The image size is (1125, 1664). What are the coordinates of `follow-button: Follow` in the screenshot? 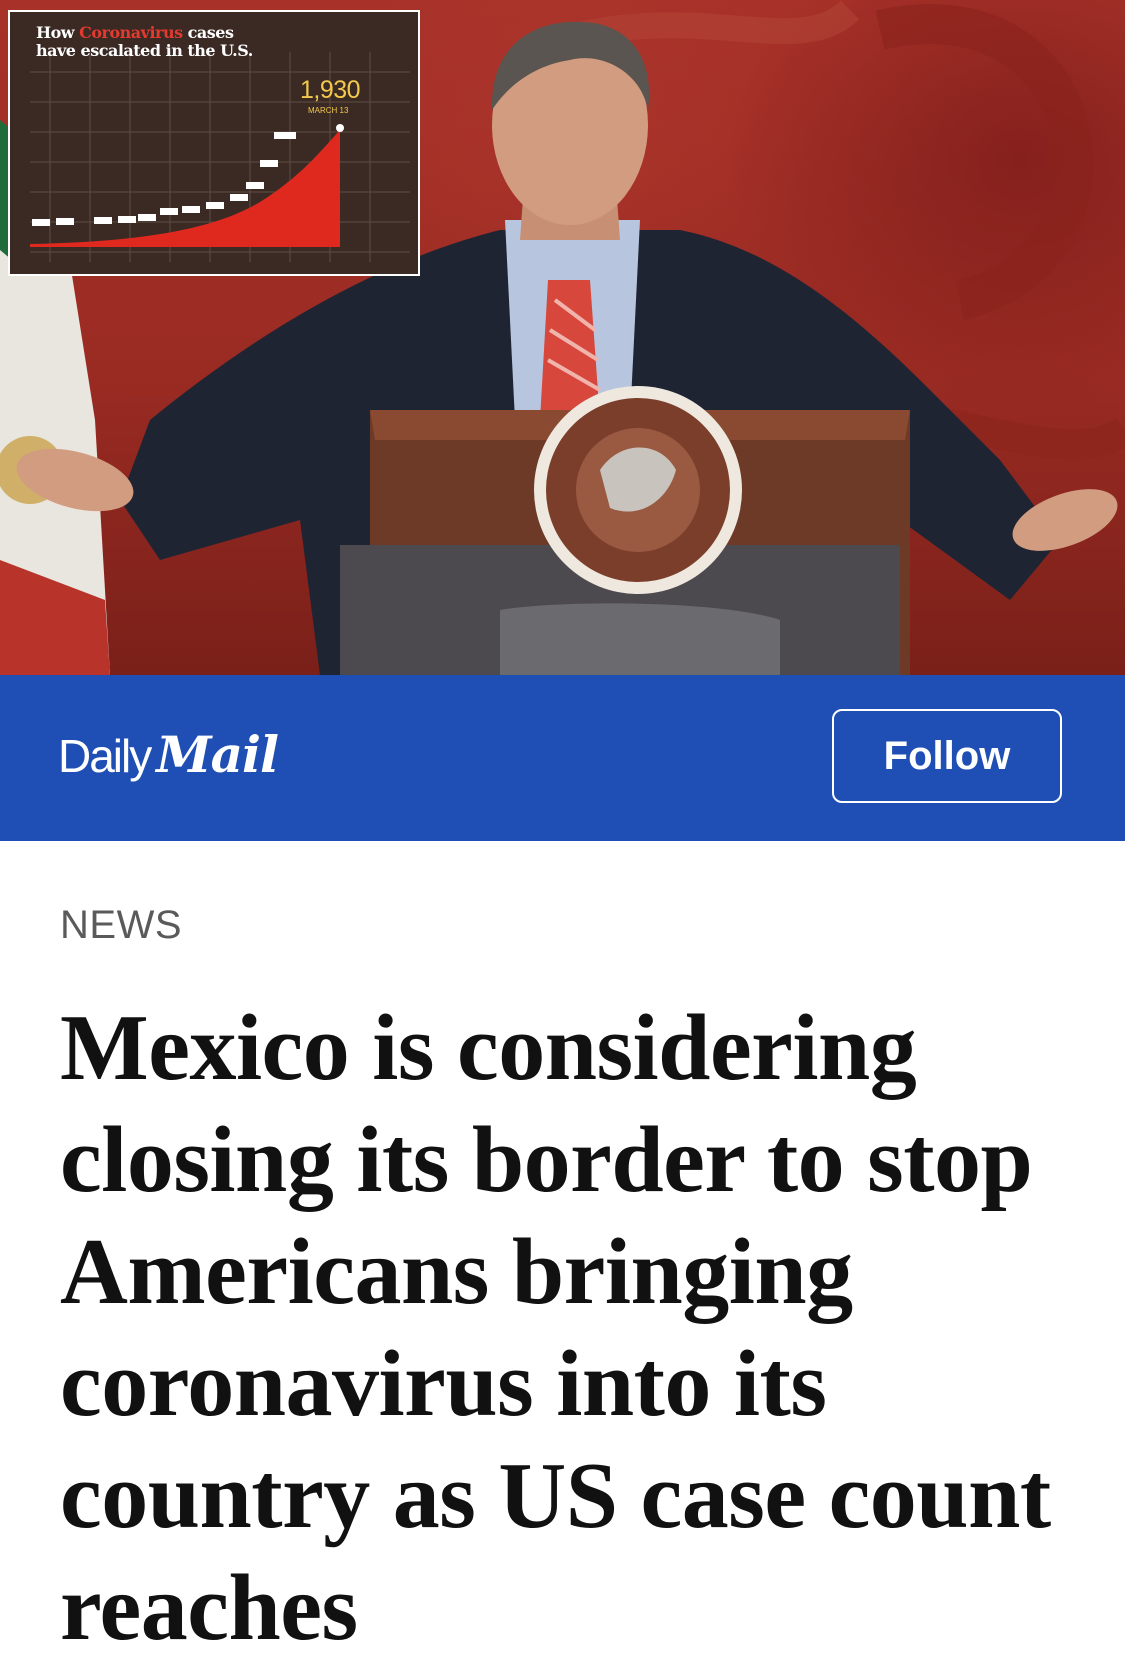 It's located at (947, 756).